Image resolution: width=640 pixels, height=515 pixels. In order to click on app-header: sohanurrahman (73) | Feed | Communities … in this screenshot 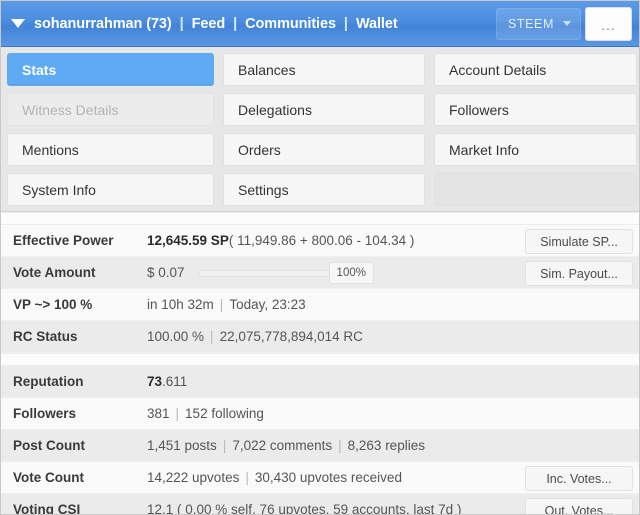, I will do `click(320, 24)`.